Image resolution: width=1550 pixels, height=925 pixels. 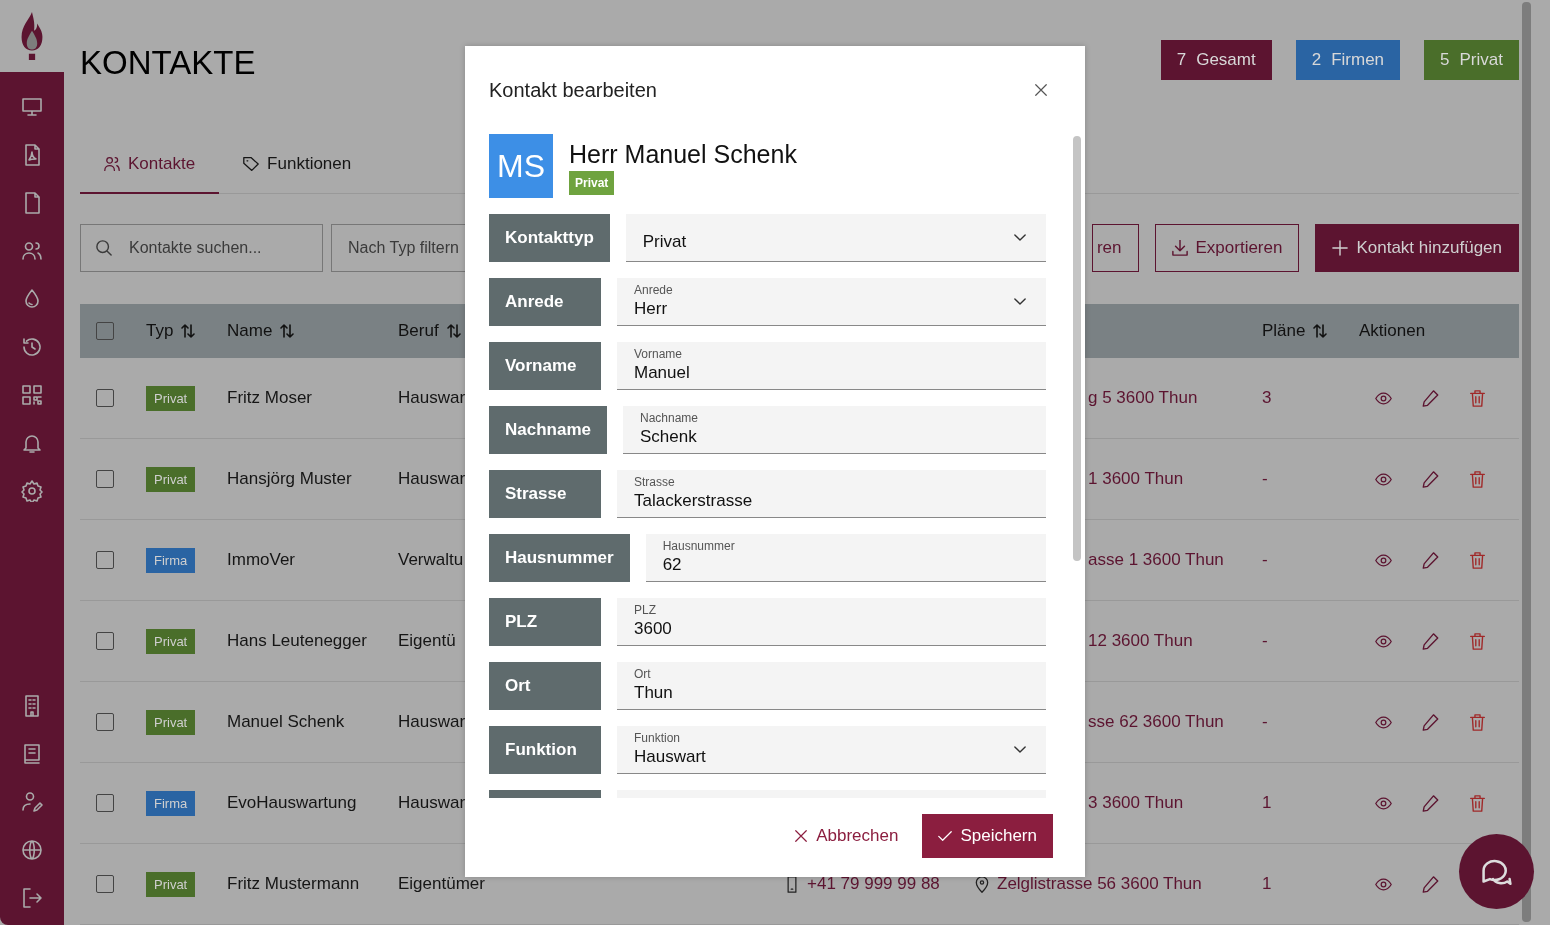 I want to click on table-cell: Hans Leutenegger, so click(x=297, y=641).